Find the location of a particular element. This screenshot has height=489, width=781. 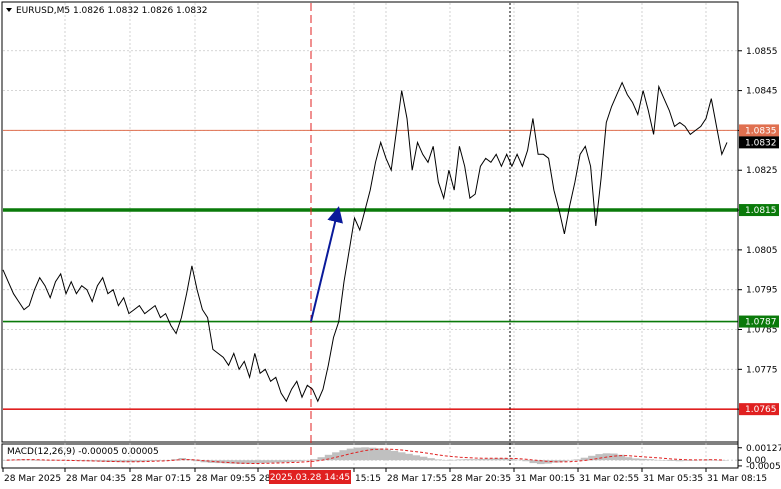

price-tick-label: 1.0845 is located at coordinates (762, 92).